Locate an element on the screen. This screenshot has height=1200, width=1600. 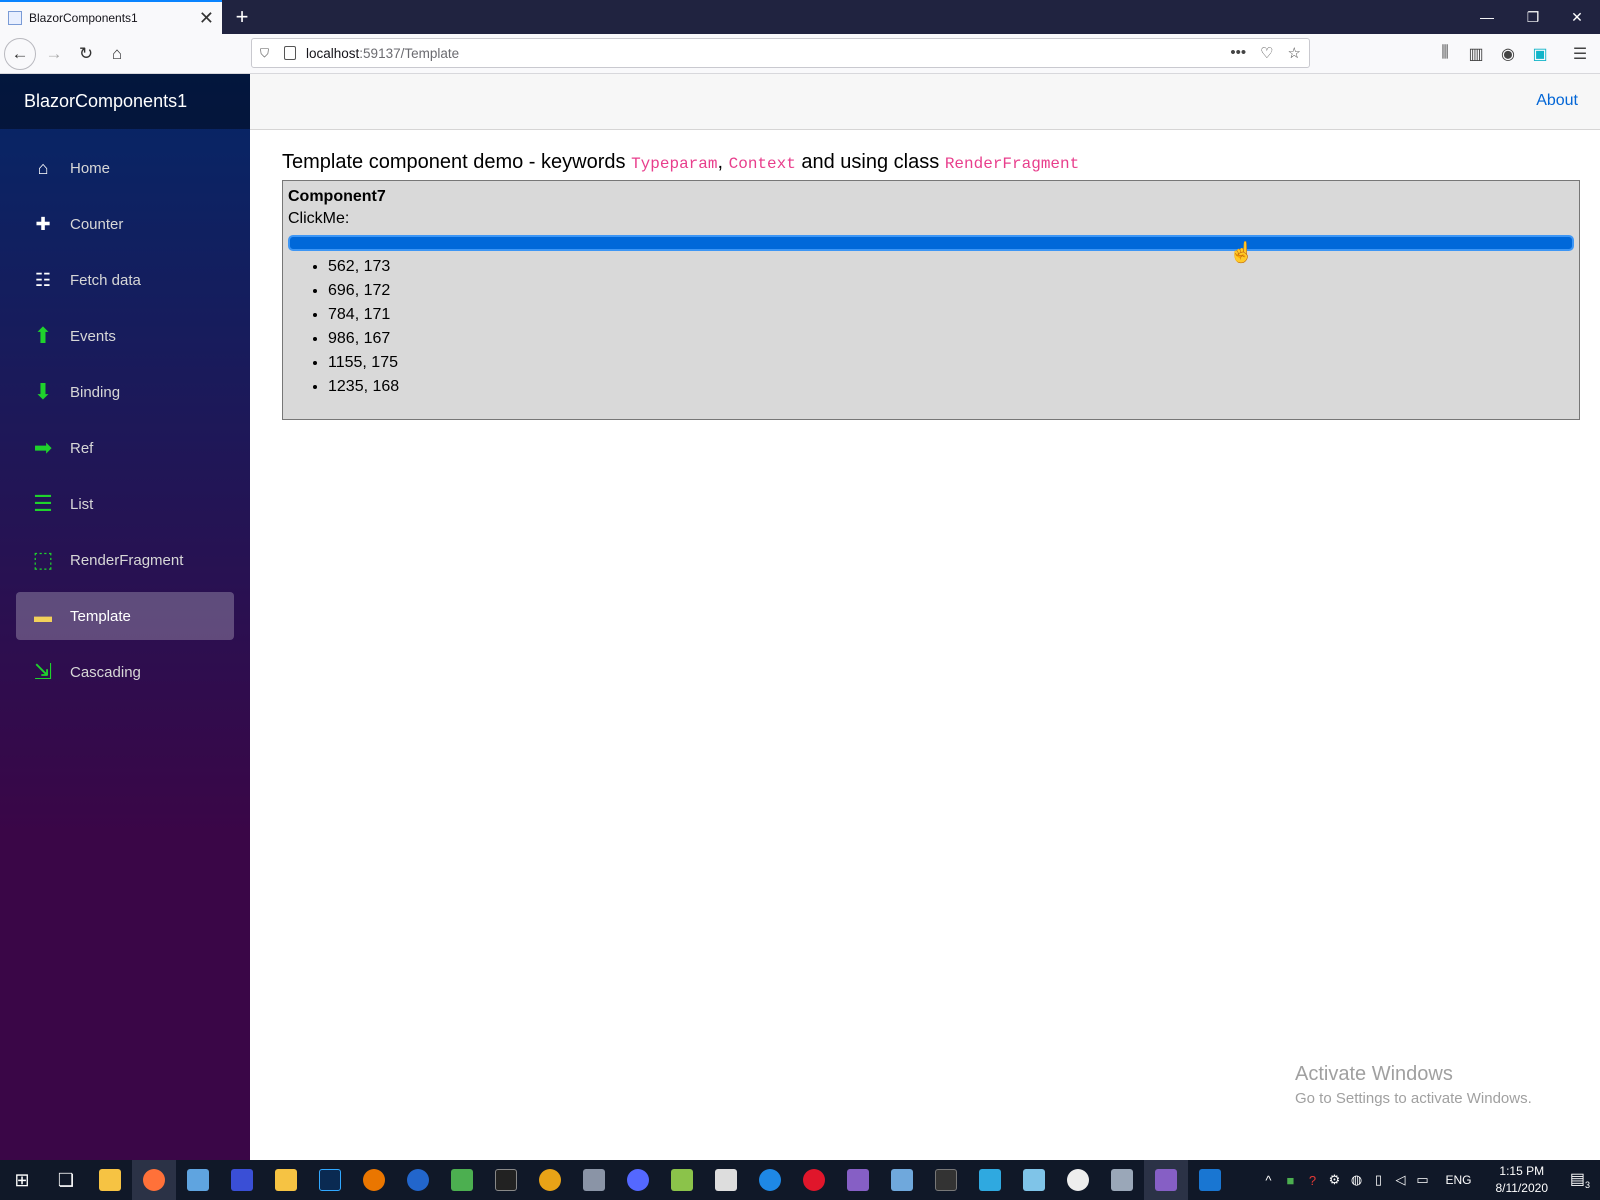
nav-item-fetch-data: ☷ Fetch data is located at coordinates (125, 280).